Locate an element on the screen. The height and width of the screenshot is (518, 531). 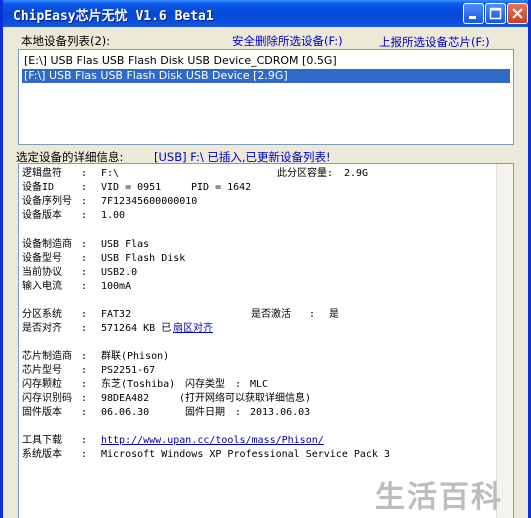
report-chip-link: 上报所选设备芯片(F:) is located at coordinates (434, 42).